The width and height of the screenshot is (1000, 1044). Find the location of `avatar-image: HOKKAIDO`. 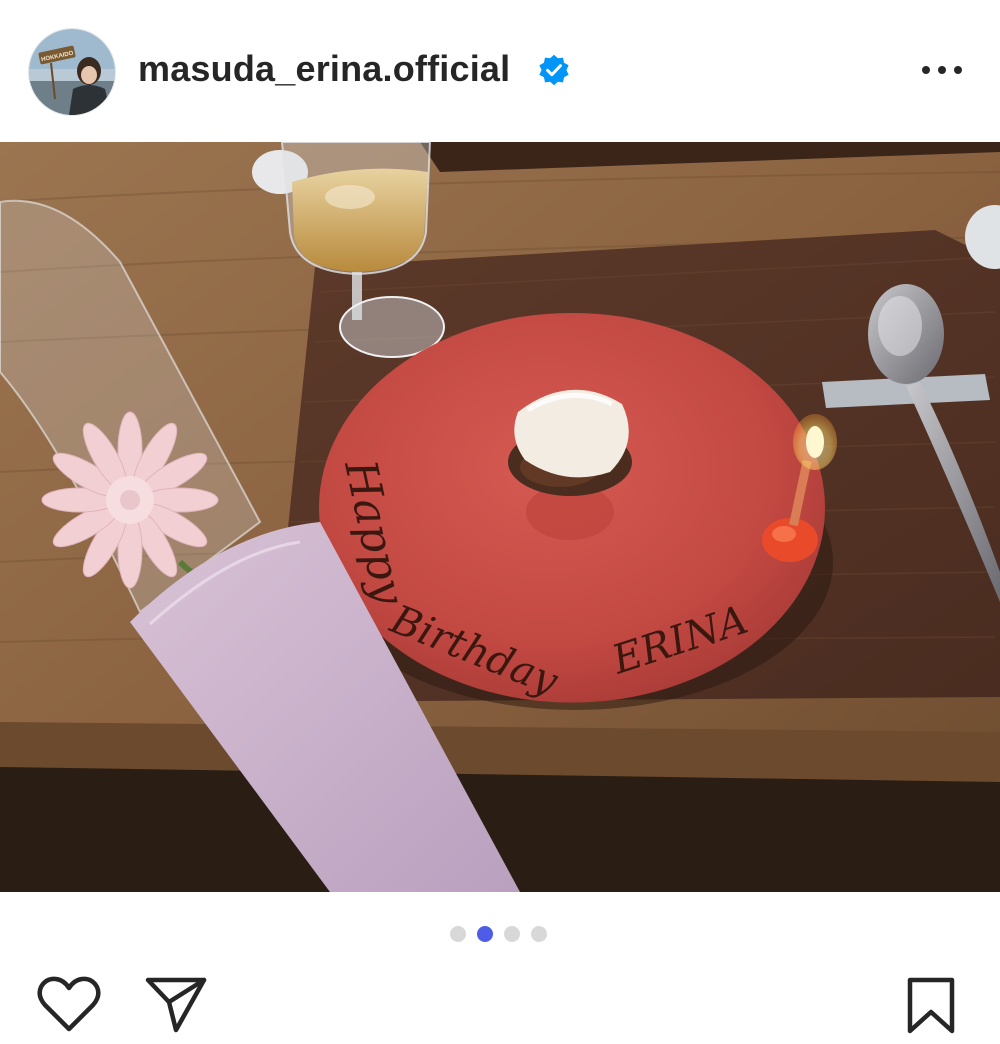

avatar-image: HOKKAIDO is located at coordinates (72, 72).